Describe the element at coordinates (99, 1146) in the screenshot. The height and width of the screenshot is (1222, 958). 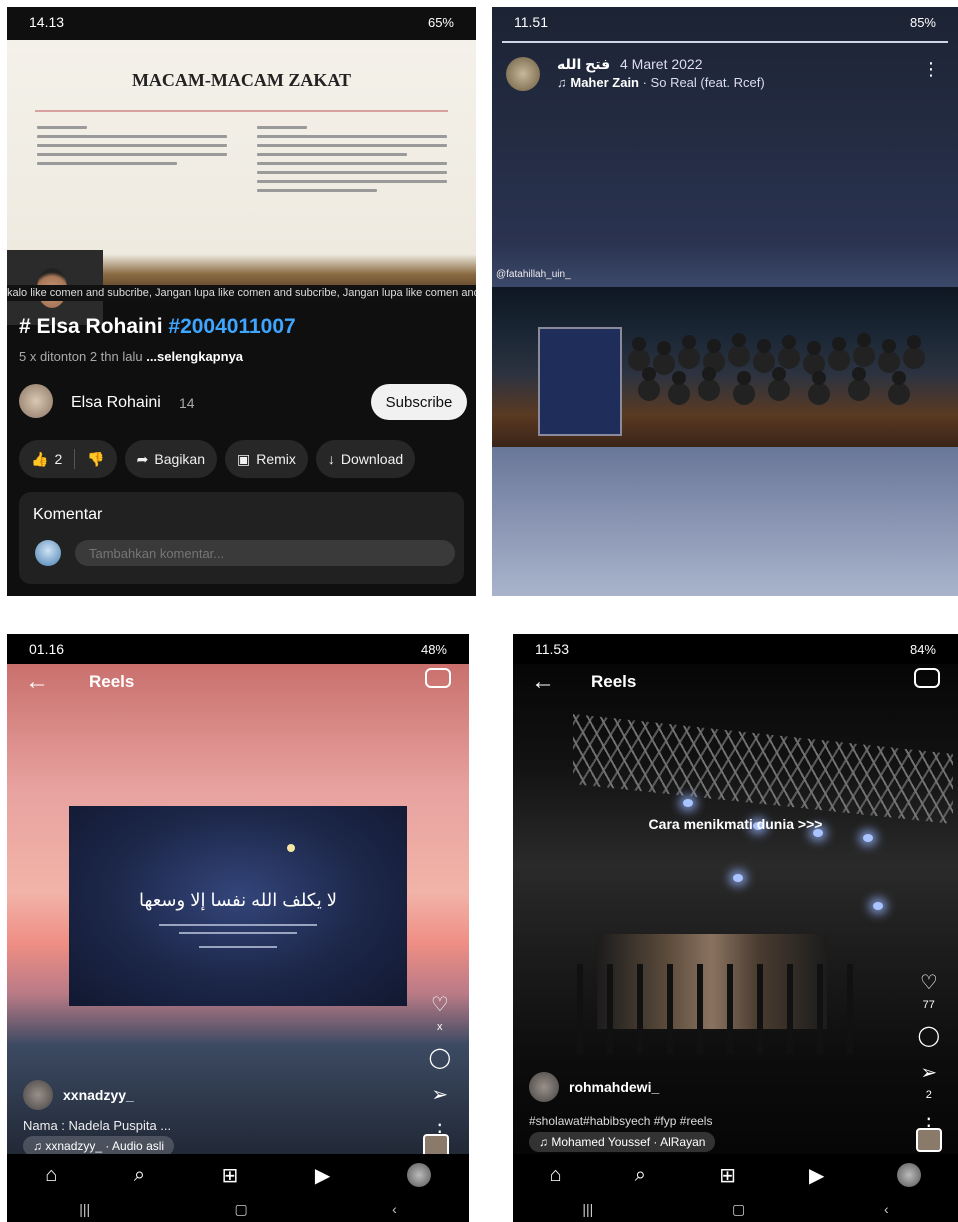
I see `reel-audio: ♫ xxnadzyy_ · Audio asli` at that location.